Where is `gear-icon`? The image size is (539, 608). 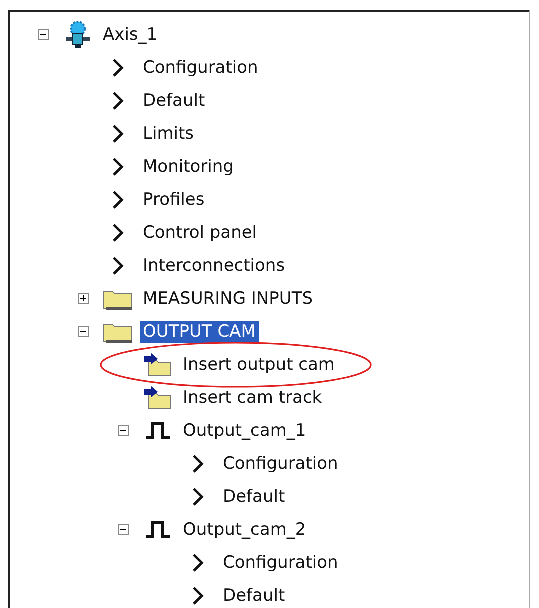
gear-icon is located at coordinates (78, 35).